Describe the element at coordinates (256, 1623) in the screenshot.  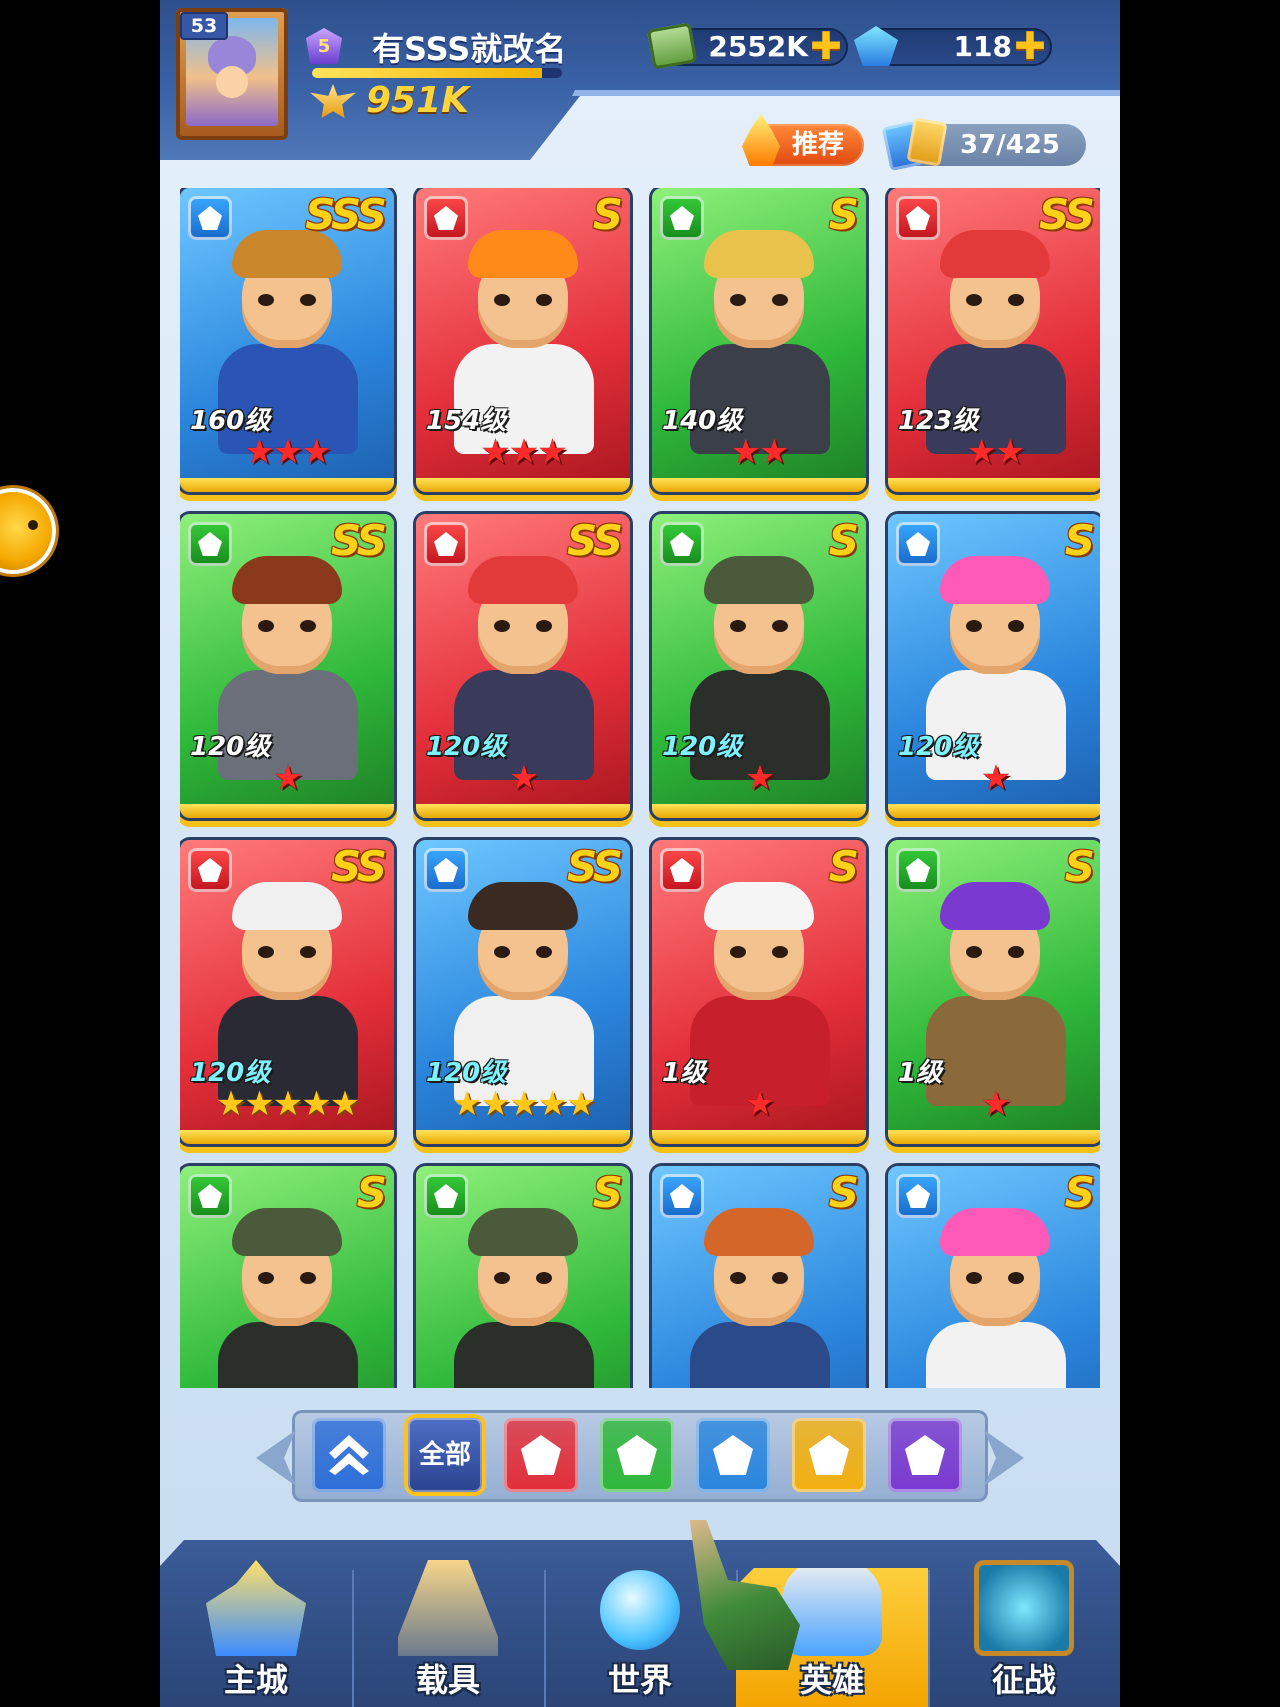
I see `nav-main-city: 主城` at that location.